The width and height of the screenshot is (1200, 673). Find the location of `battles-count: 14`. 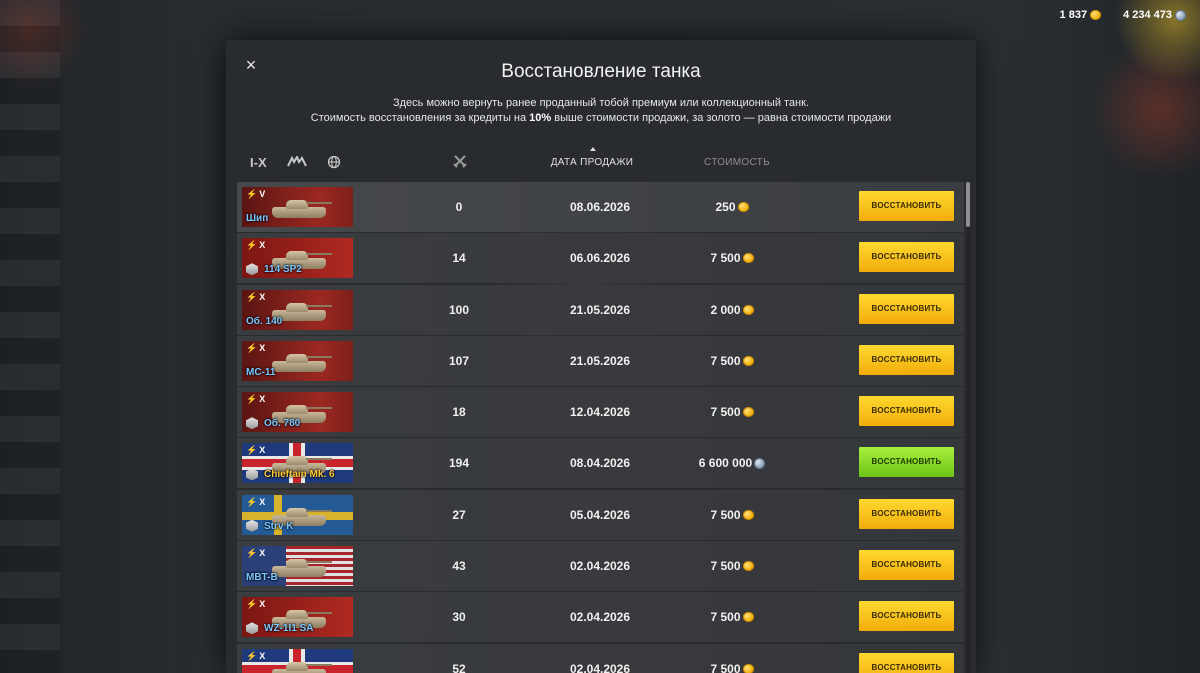

battles-count: 14 is located at coordinates (459, 258).